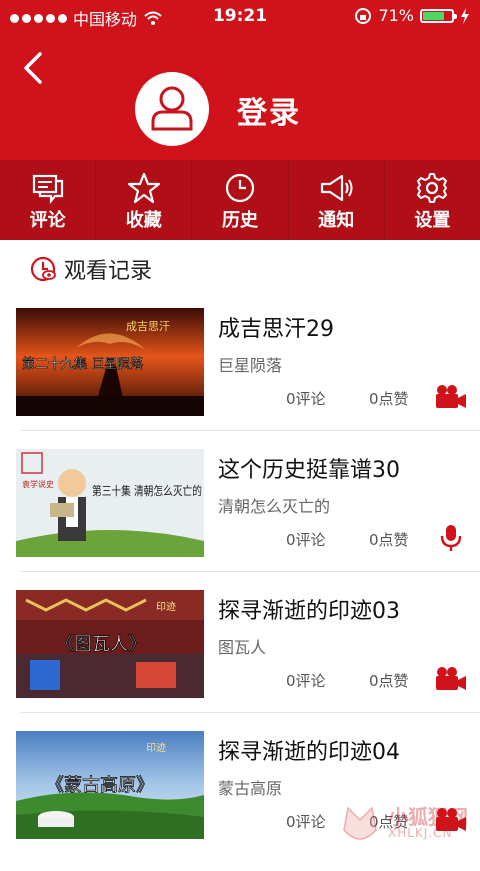 This screenshot has width=480, height=871. What do you see at coordinates (240, 17) in the screenshot?
I see `status-bar: 中国移动 19:21 71%` at bounding box center [240, 17].